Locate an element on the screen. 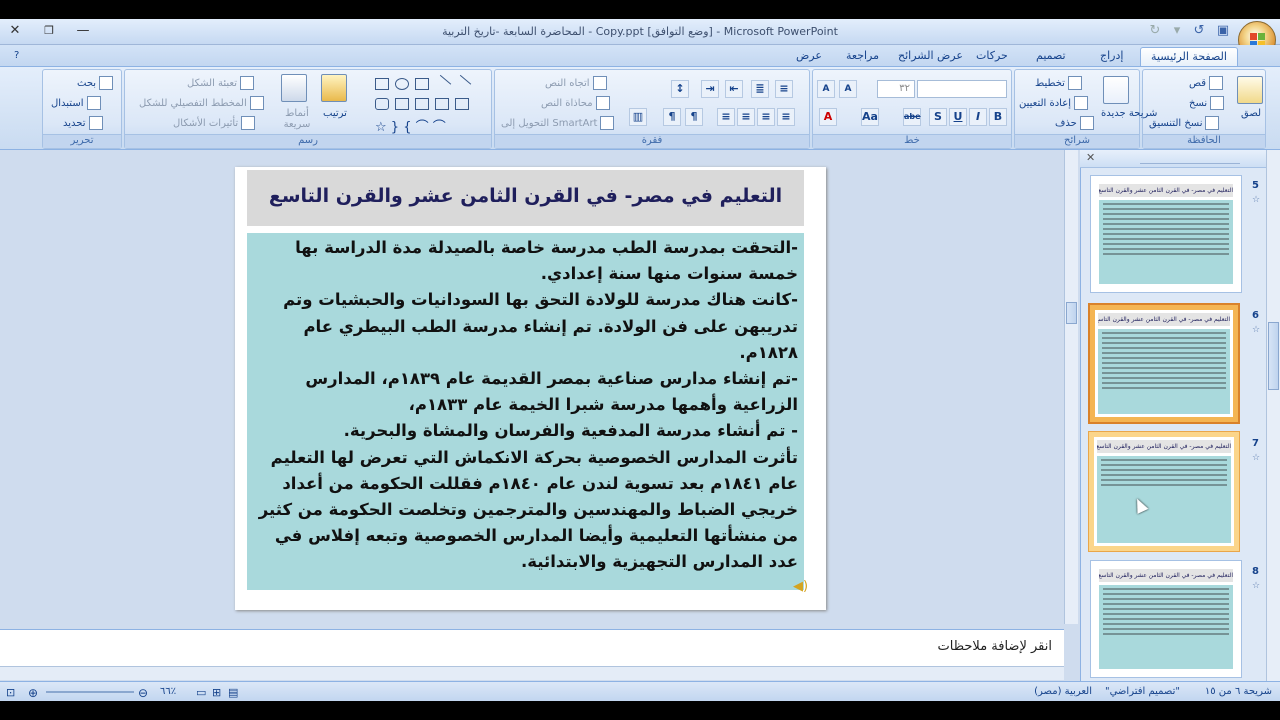  tab-animations: حركات is located at coordinates (992, 57).